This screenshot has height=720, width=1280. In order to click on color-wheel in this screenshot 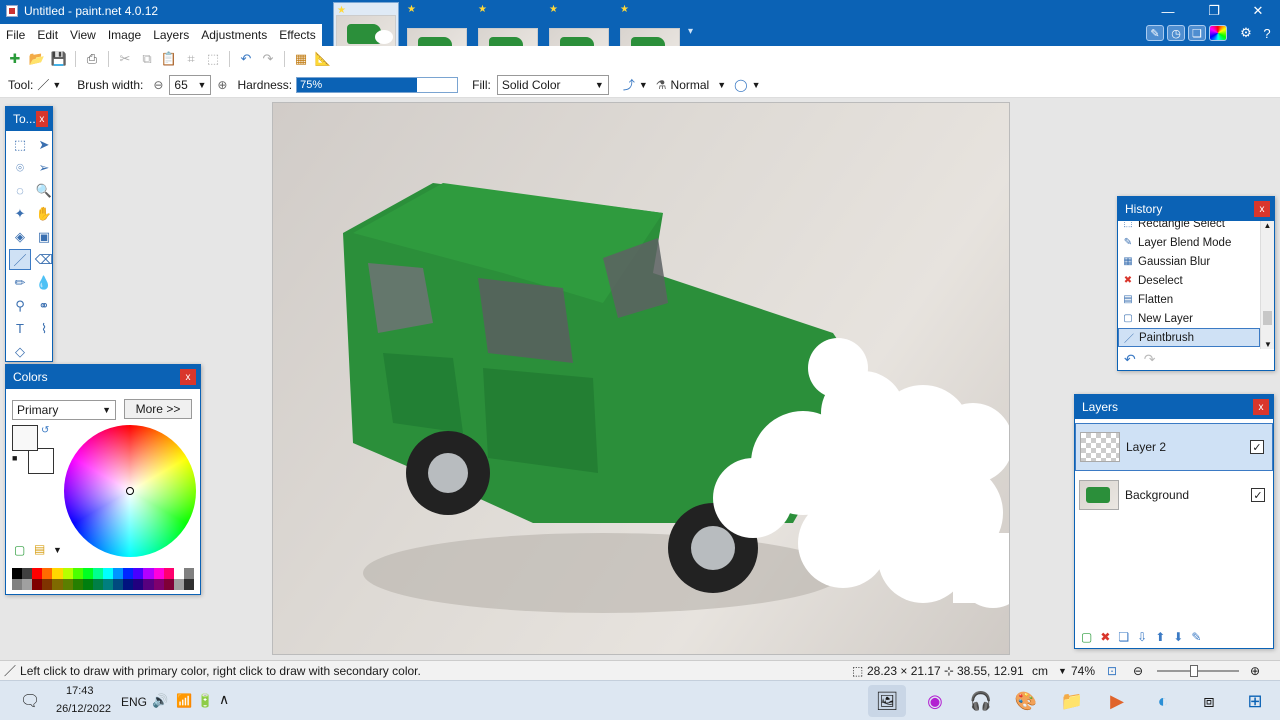, I will do `click(130, 491)`.